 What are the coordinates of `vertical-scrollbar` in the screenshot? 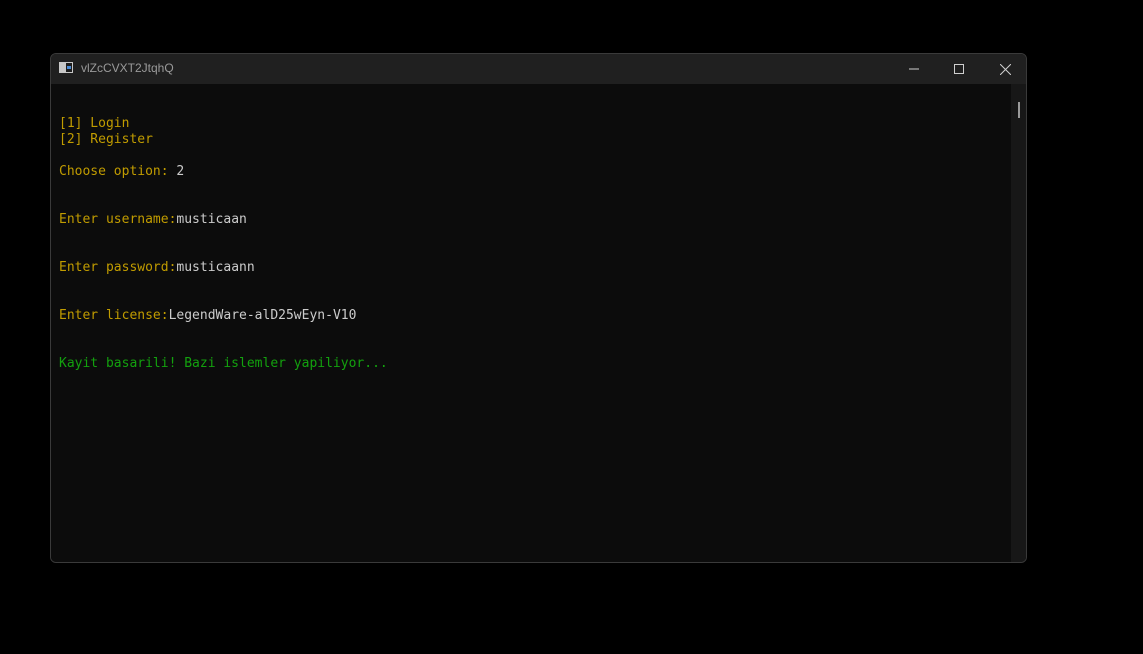 It's located at (1018, 323).